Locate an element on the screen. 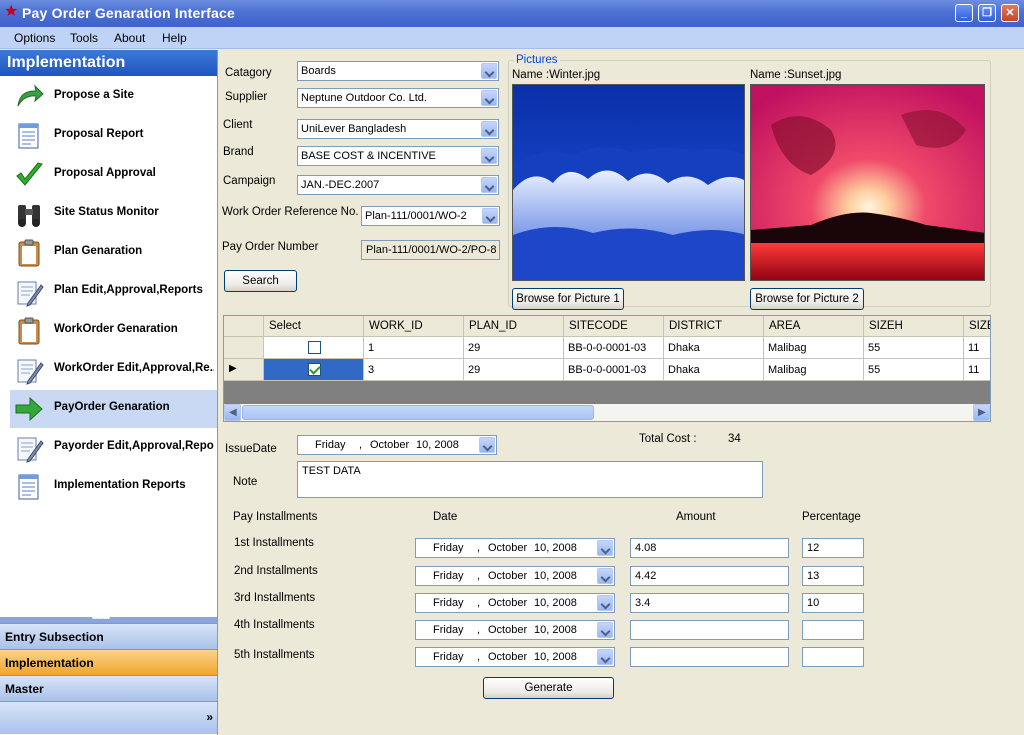  sidebar-item-proposal-report: Proposal Report is located at coordinates (113, 136).